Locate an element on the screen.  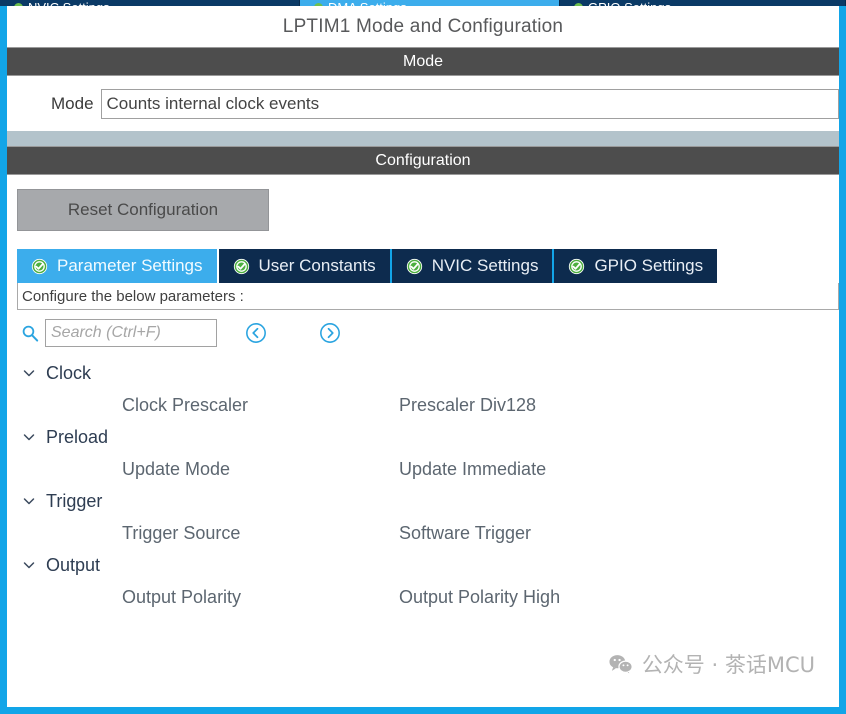
mode-section-body: Mode Counts internal clock events is located at coordinates (423, 103).